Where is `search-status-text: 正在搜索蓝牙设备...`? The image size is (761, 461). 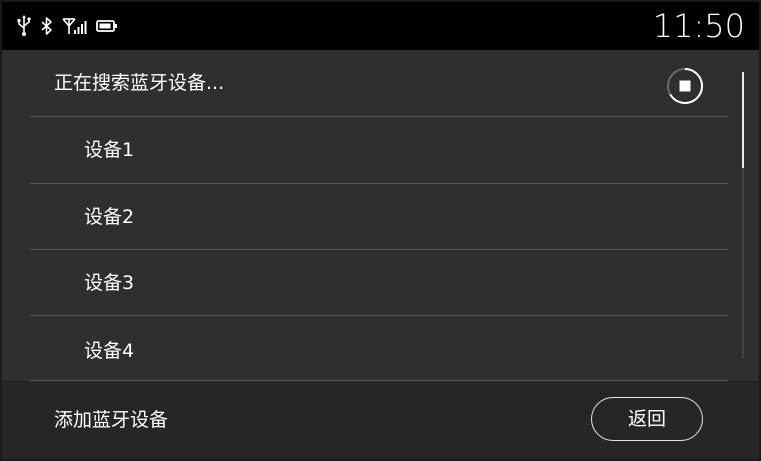
search-status-text: 正在搜索蓝牙设备... is located at coordinates (139, 83).